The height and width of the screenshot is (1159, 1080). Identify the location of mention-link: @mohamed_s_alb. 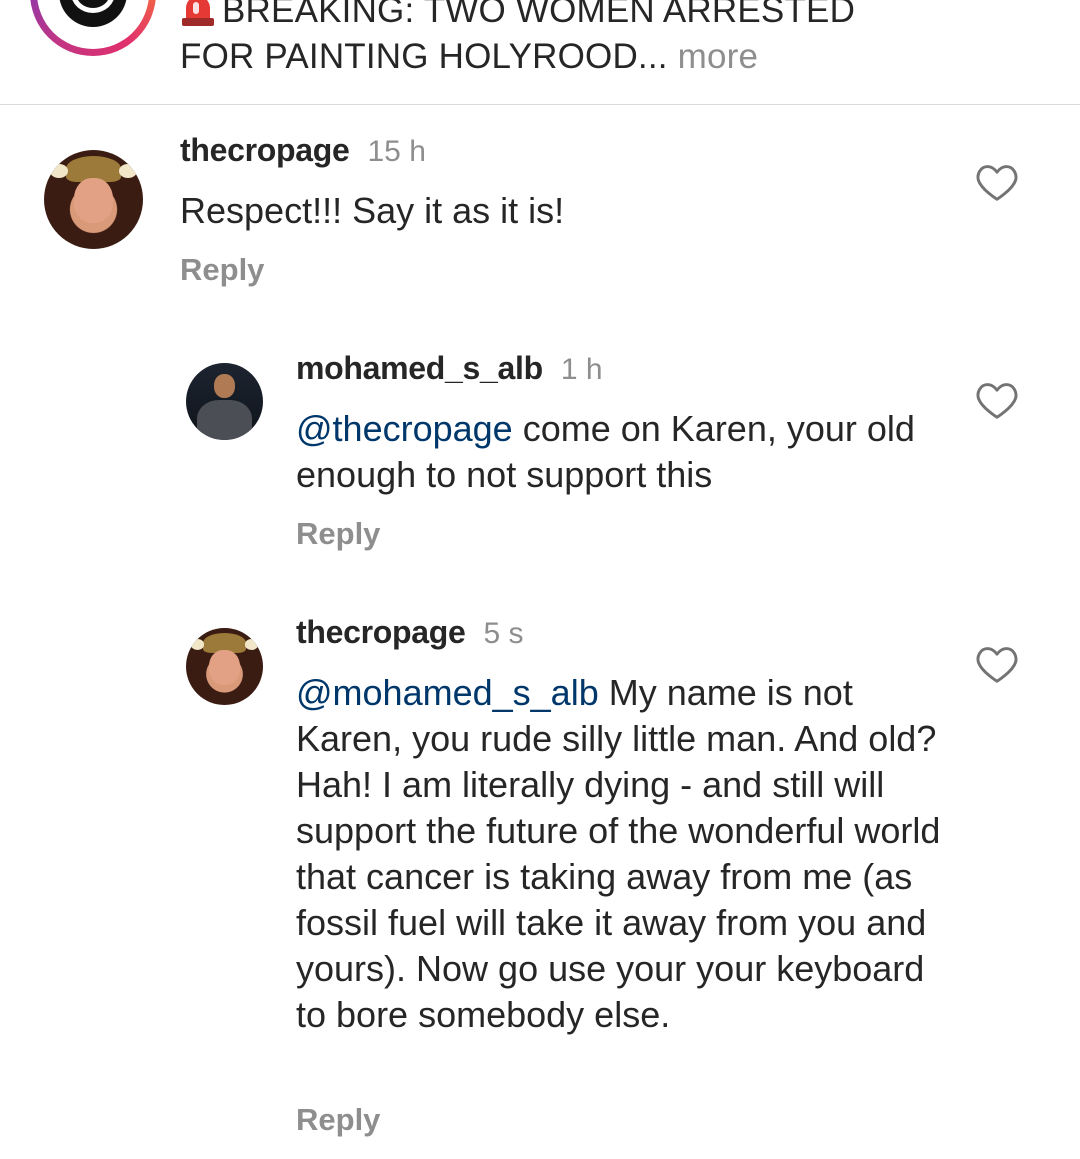
(447, 692).